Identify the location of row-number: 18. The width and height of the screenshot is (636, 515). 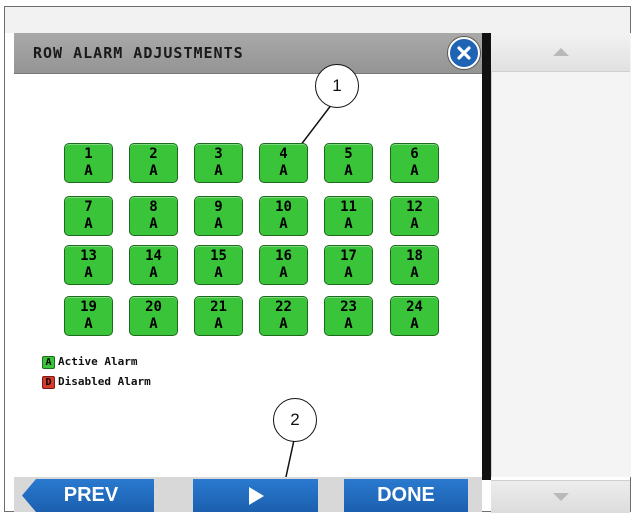
(414, 256).